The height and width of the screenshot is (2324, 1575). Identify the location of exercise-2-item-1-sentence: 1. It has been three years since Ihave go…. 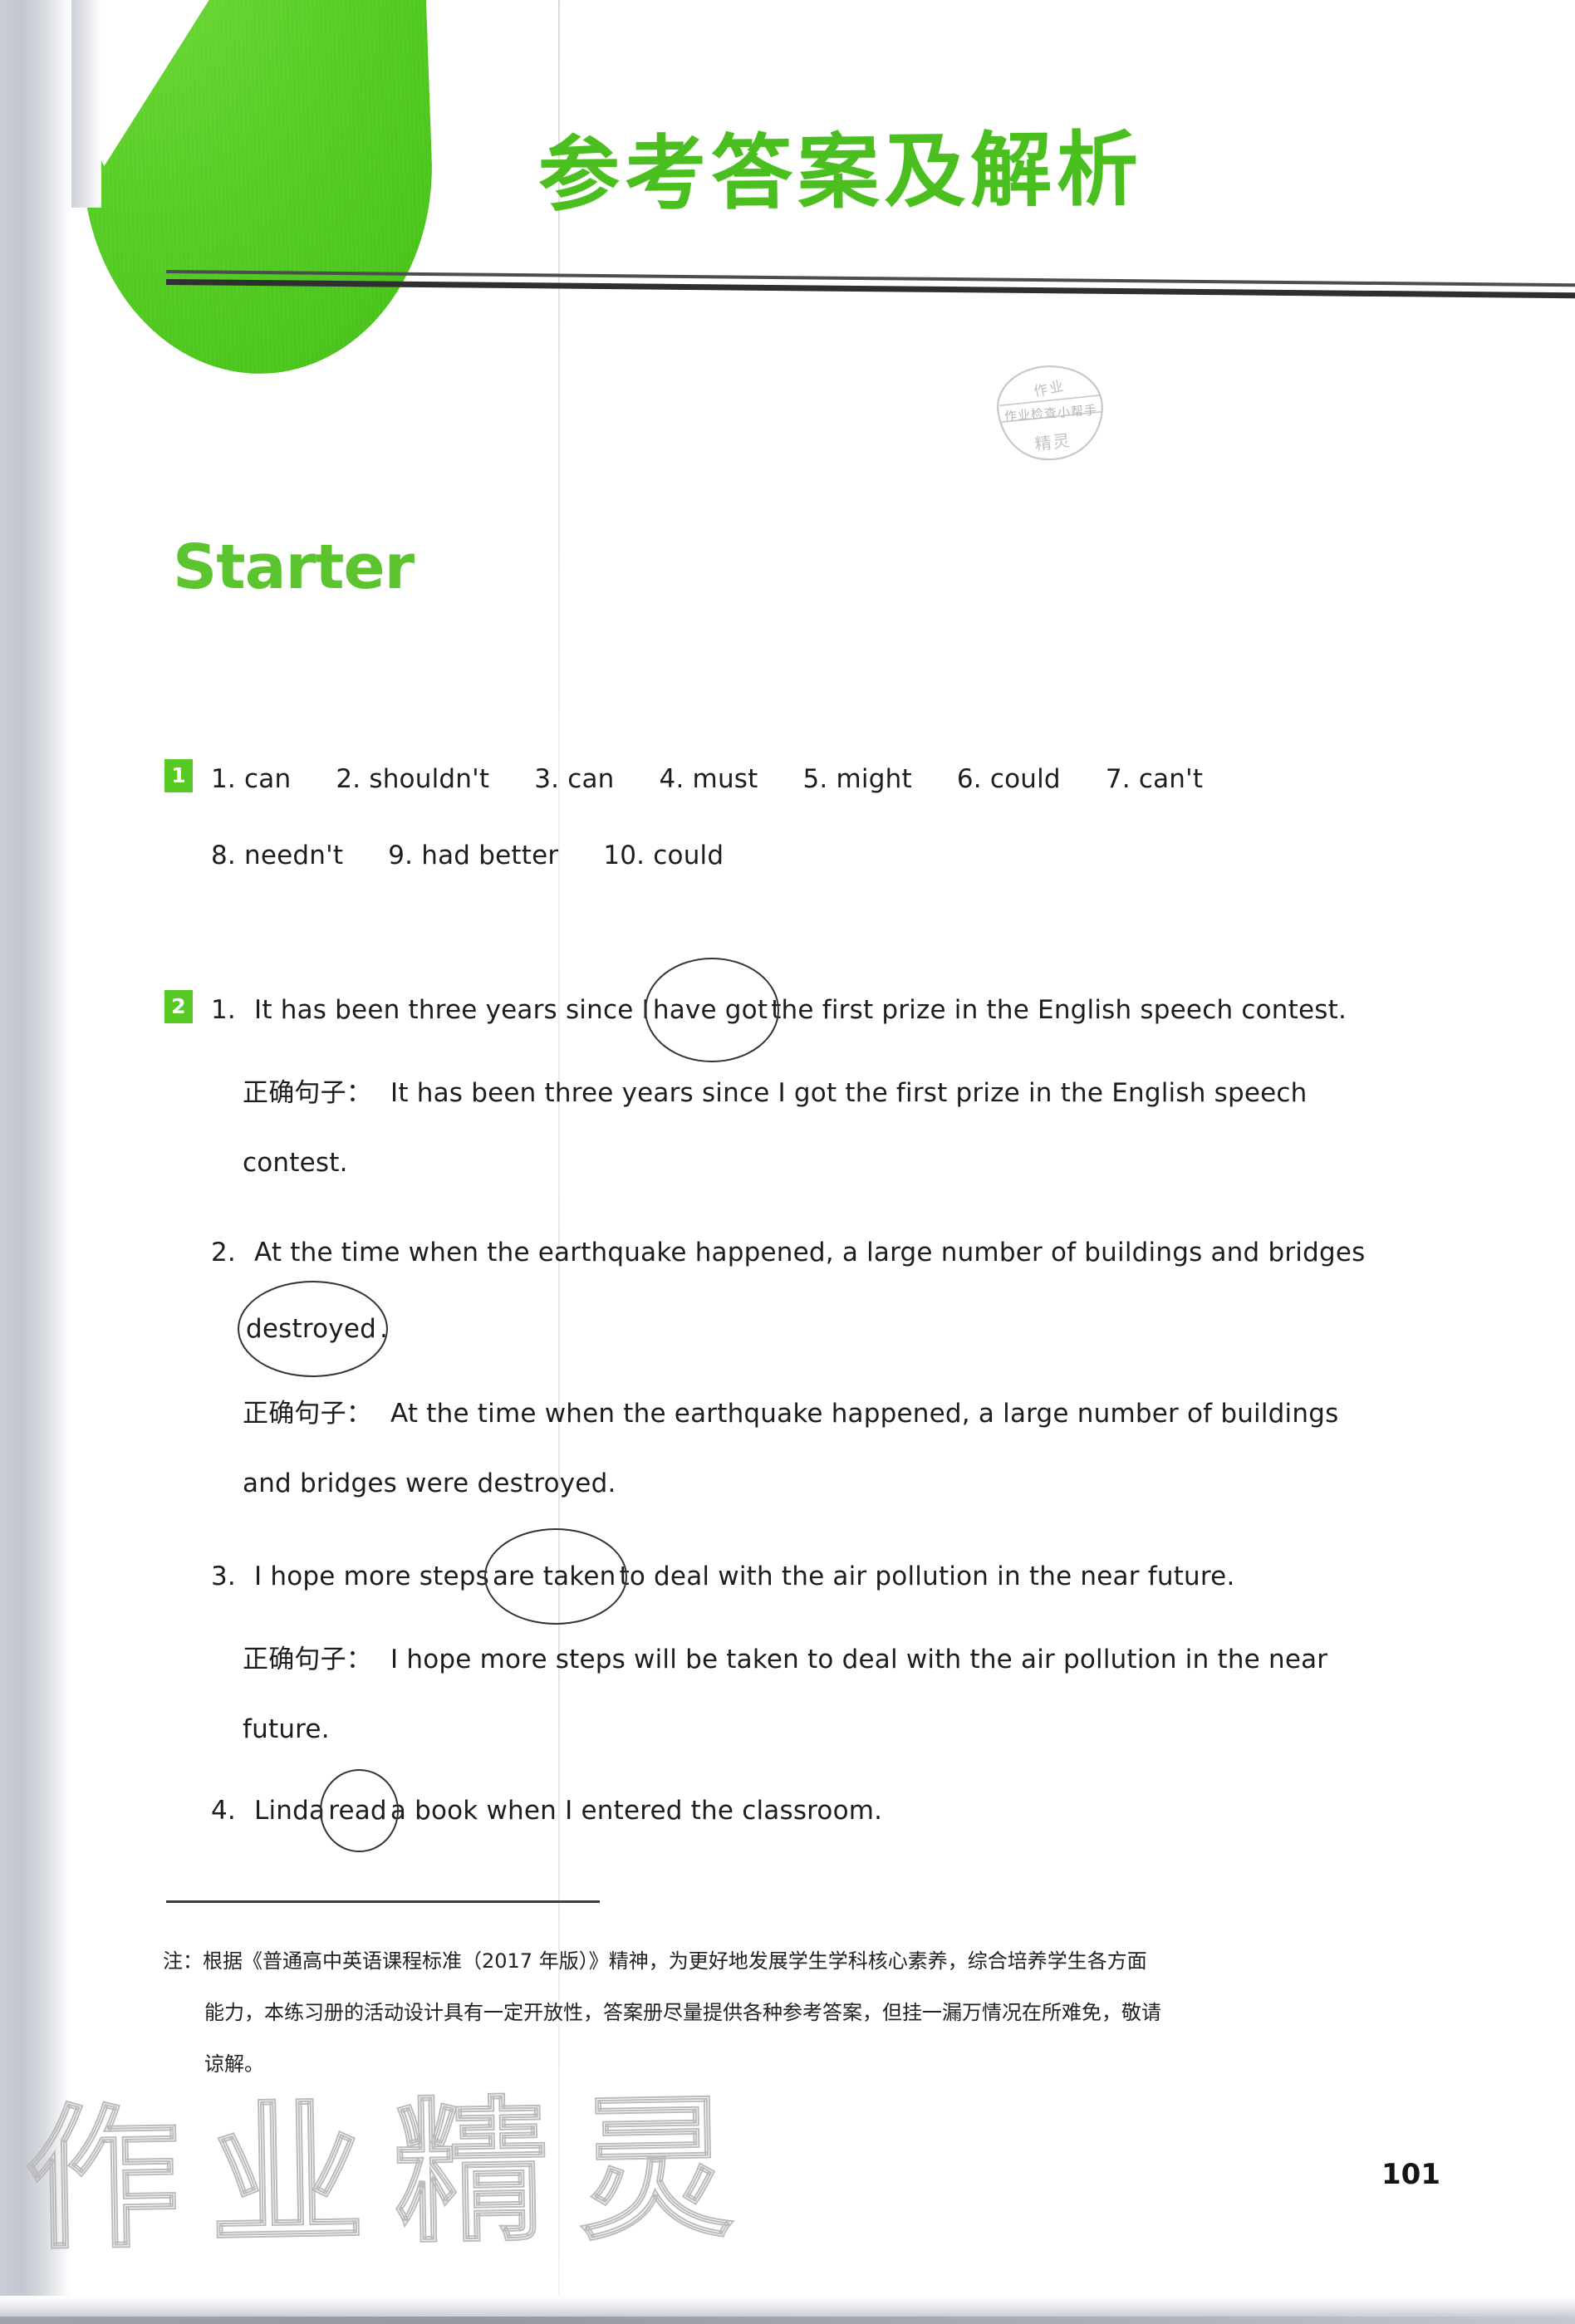
(779, 1010).